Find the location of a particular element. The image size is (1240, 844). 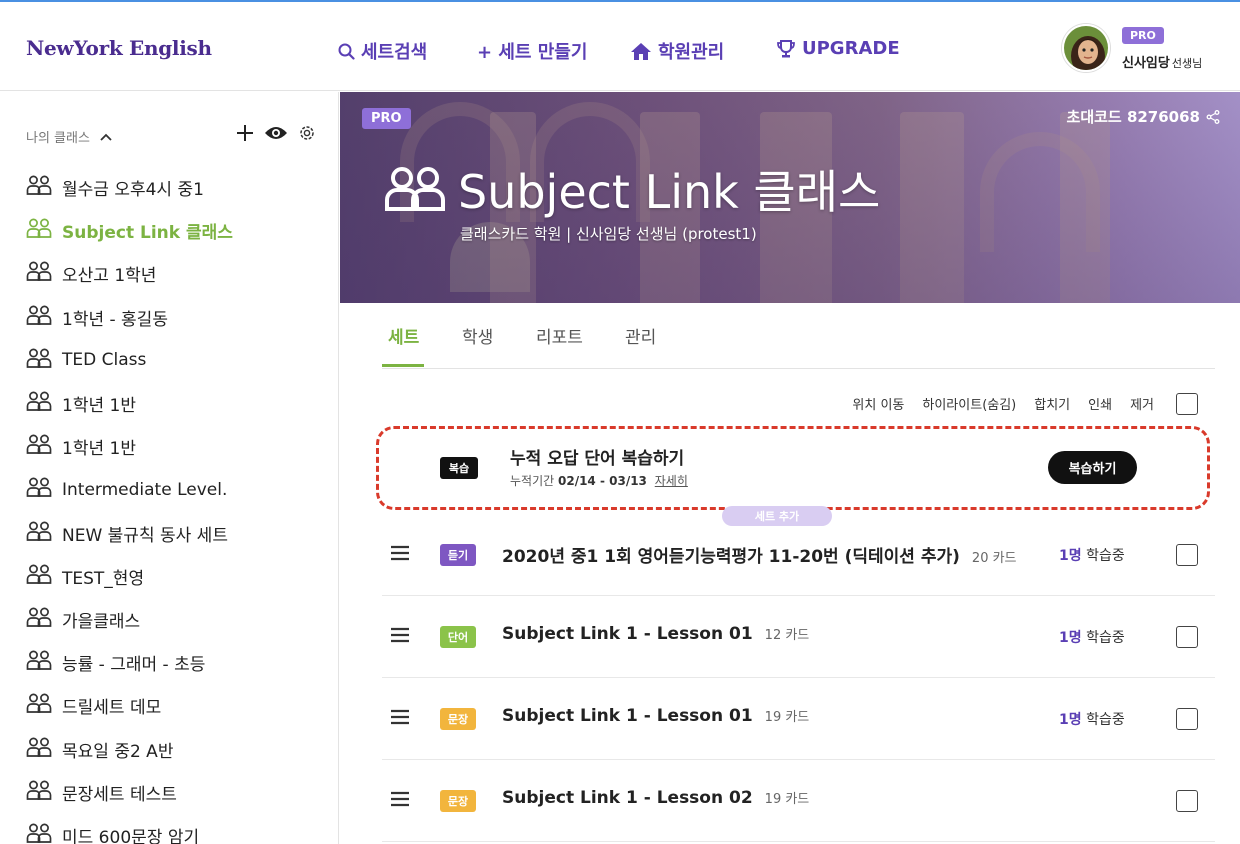

set-row: 문장 Subject Link 1 - Lesson 02 19 카드 is located at coordinates (798, 801).